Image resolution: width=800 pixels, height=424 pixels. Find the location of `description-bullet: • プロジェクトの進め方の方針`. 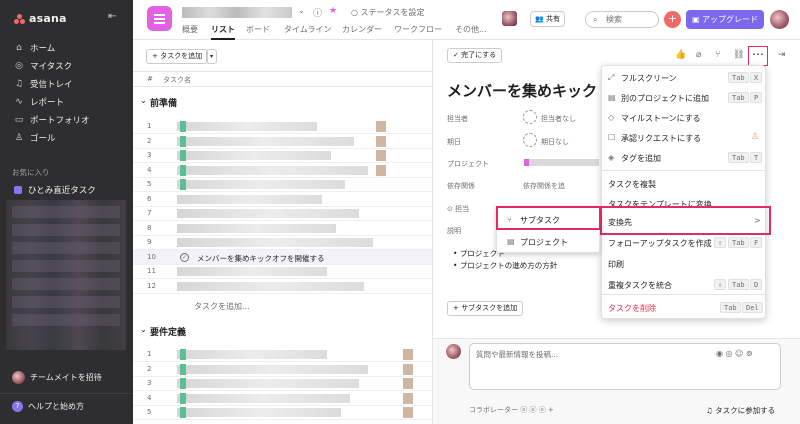

description-bullet: • プロジェクトの進め方の方針 is located at coordinates (505, 265).